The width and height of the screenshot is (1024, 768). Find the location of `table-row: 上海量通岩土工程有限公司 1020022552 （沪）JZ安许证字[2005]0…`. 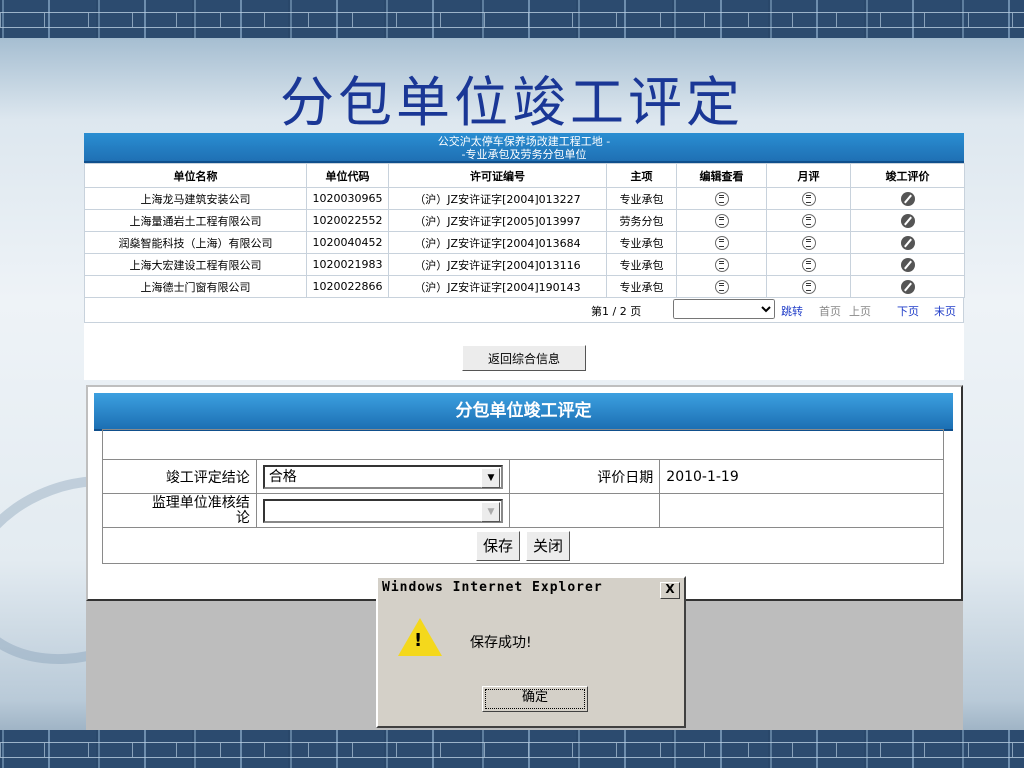

table-row: 上海量通岩土工程有限公司 1020022552 （沪）JZ安许证字[2005]0… is located at coordinates (524, 220).